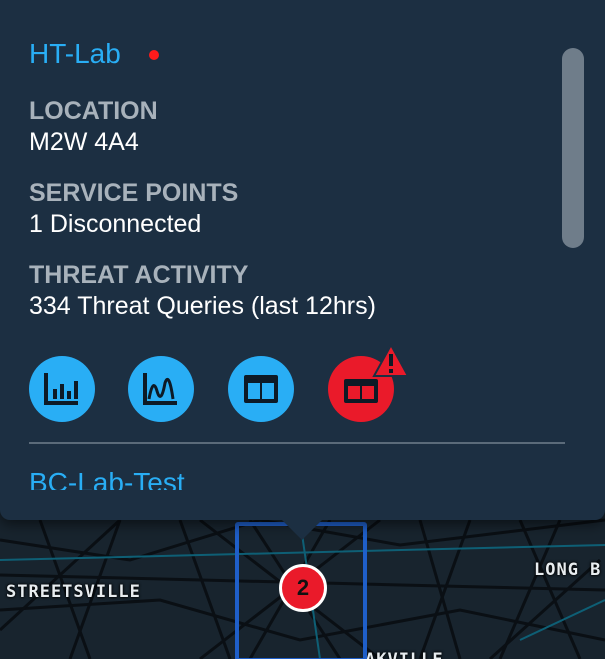 The width and height of the screenshot is (605, 659). I want to click on scrollbar-thumb, so click(573, 148).